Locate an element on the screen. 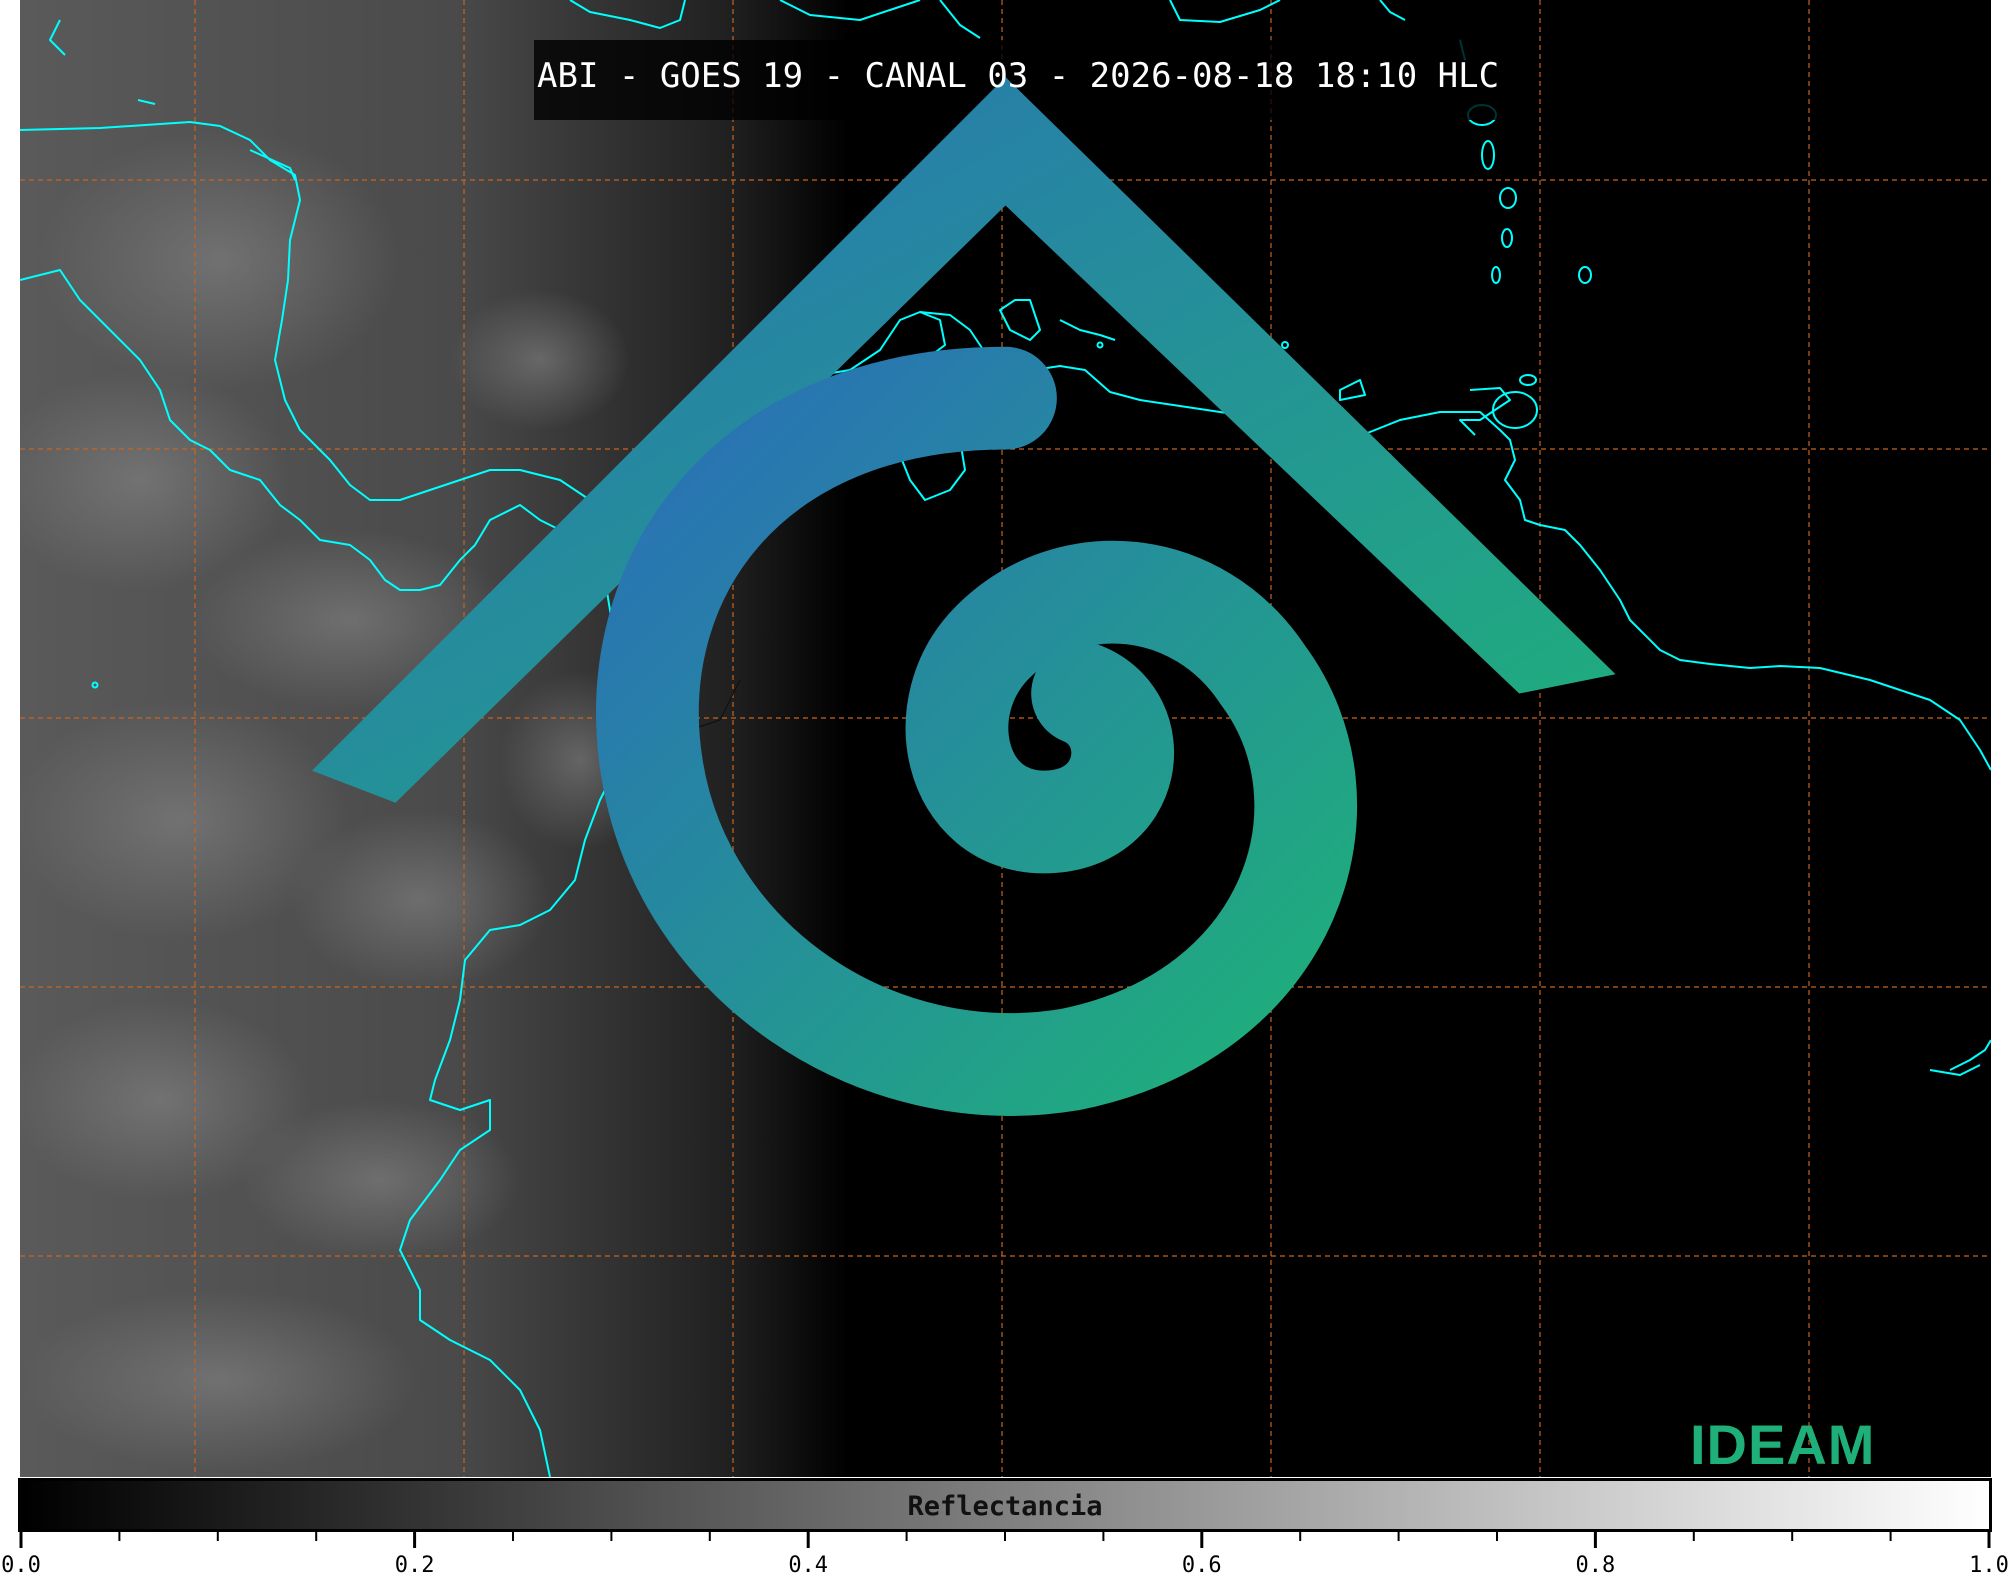  tick-label: 0.8 is located at coordinates (1595, 1565).